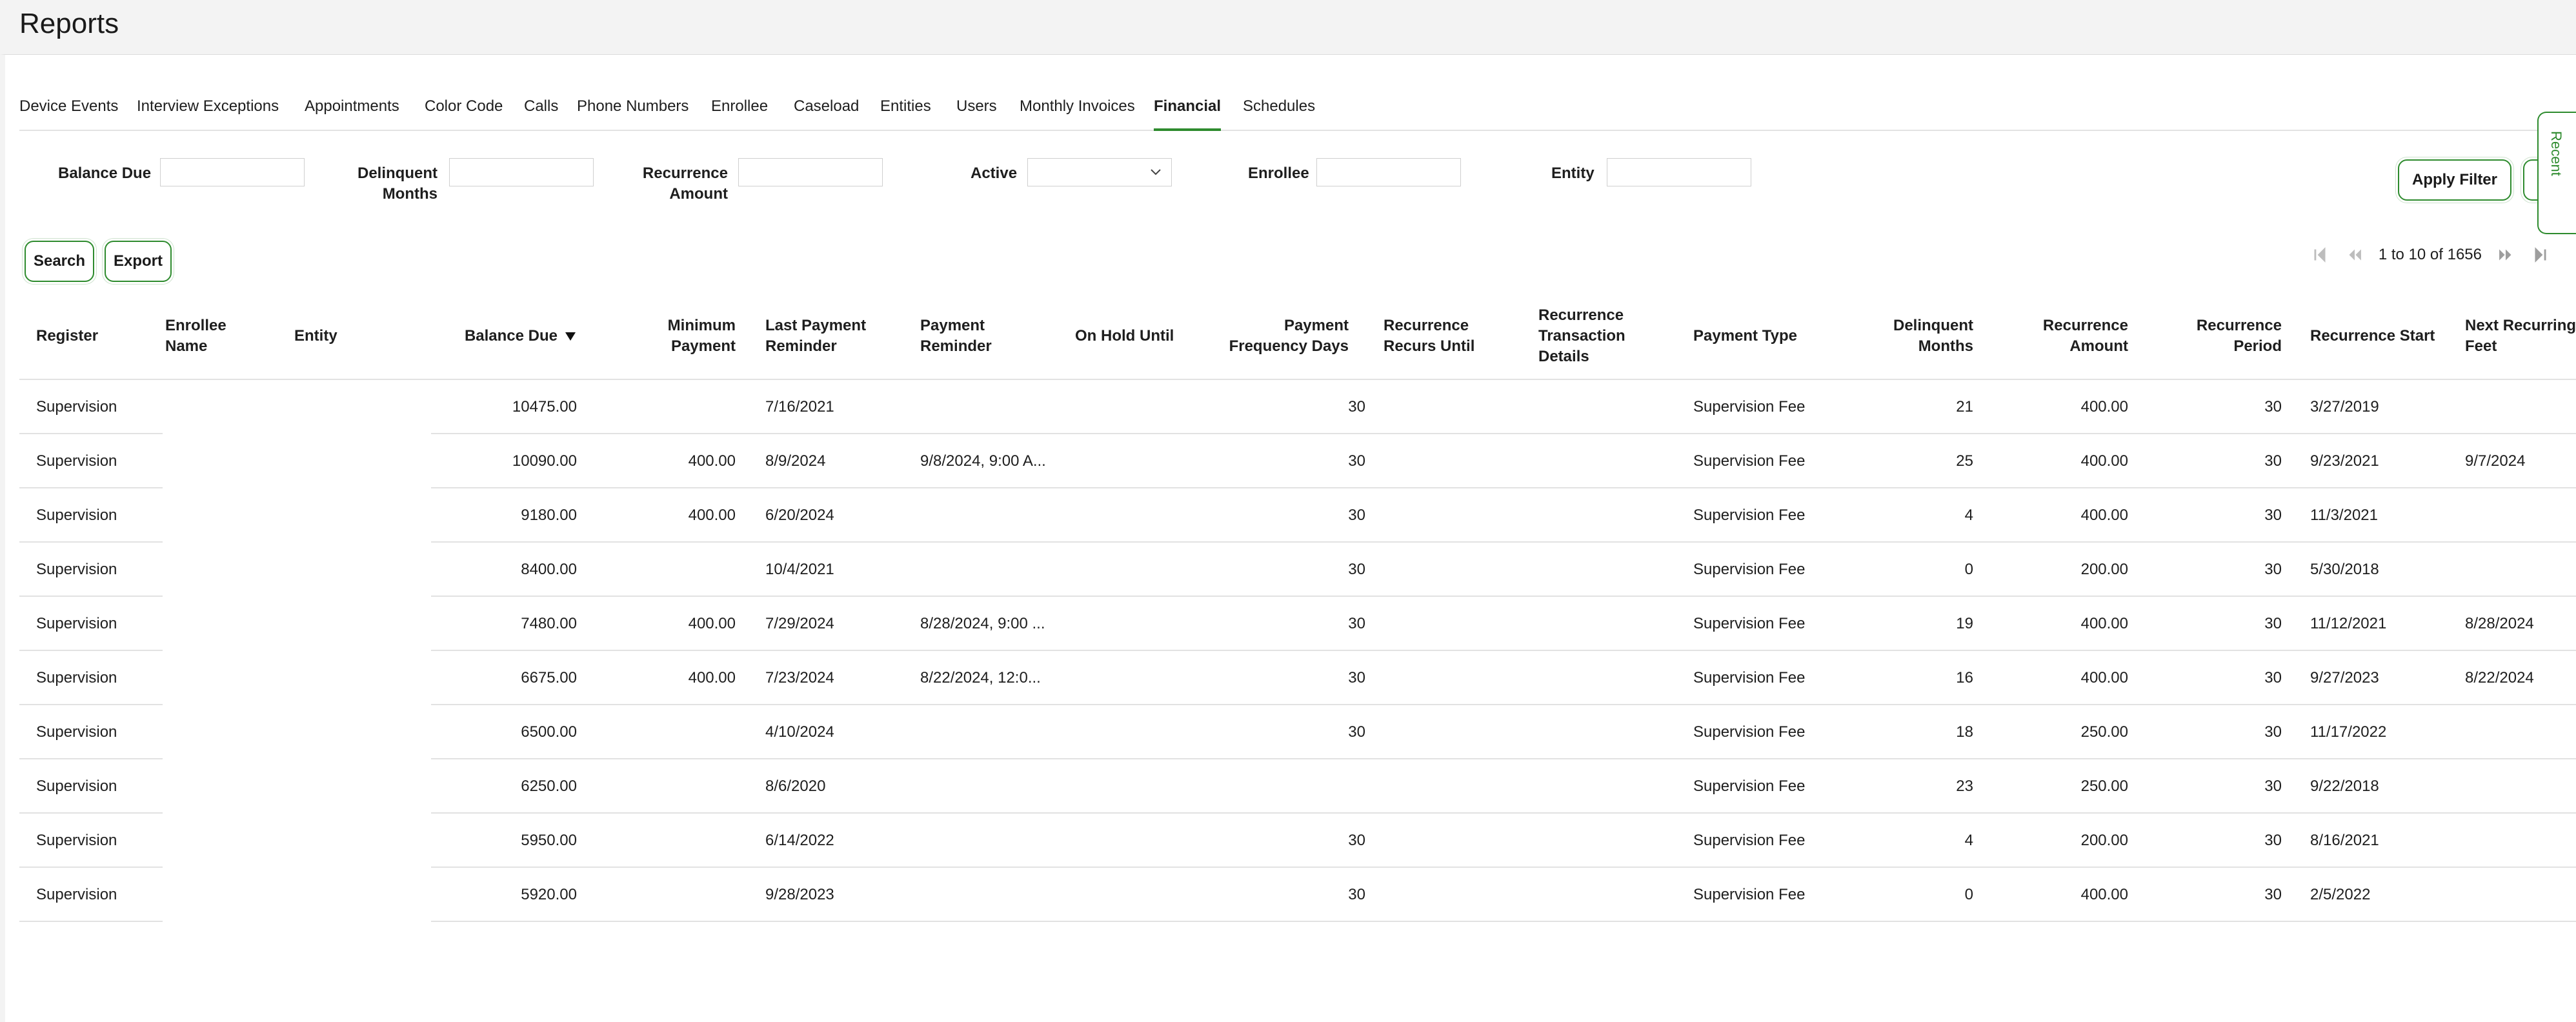 The width and height of the screenshot is (2576, 1022). What do you see at coordinates (977, 111) in the screenshot?
I see `tab-users: Users` at bounding box center [977, 111].